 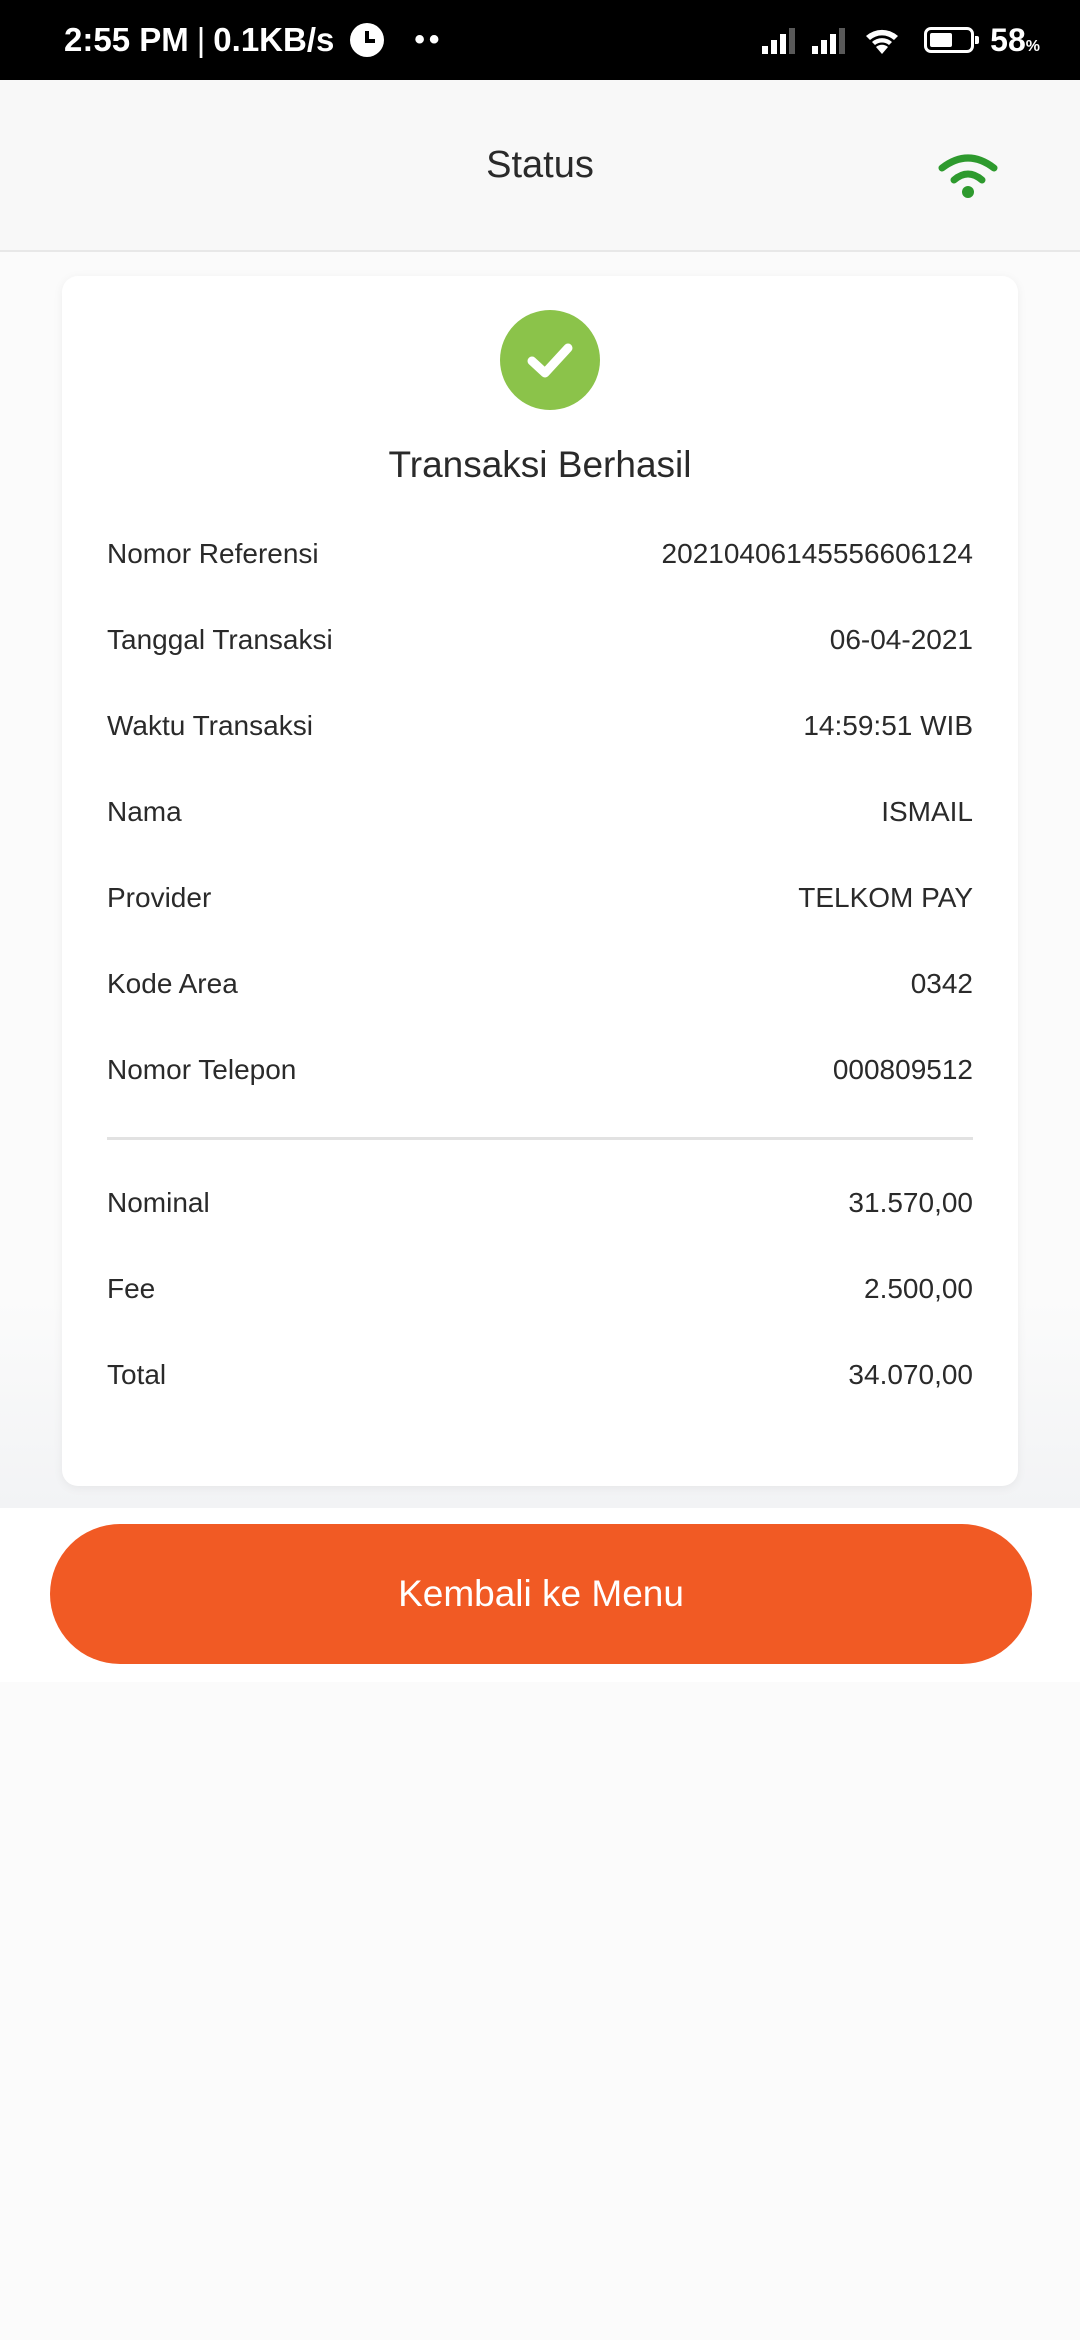 I want to click on detail-label: Nomor Referensi, so click(x=213, y=553).